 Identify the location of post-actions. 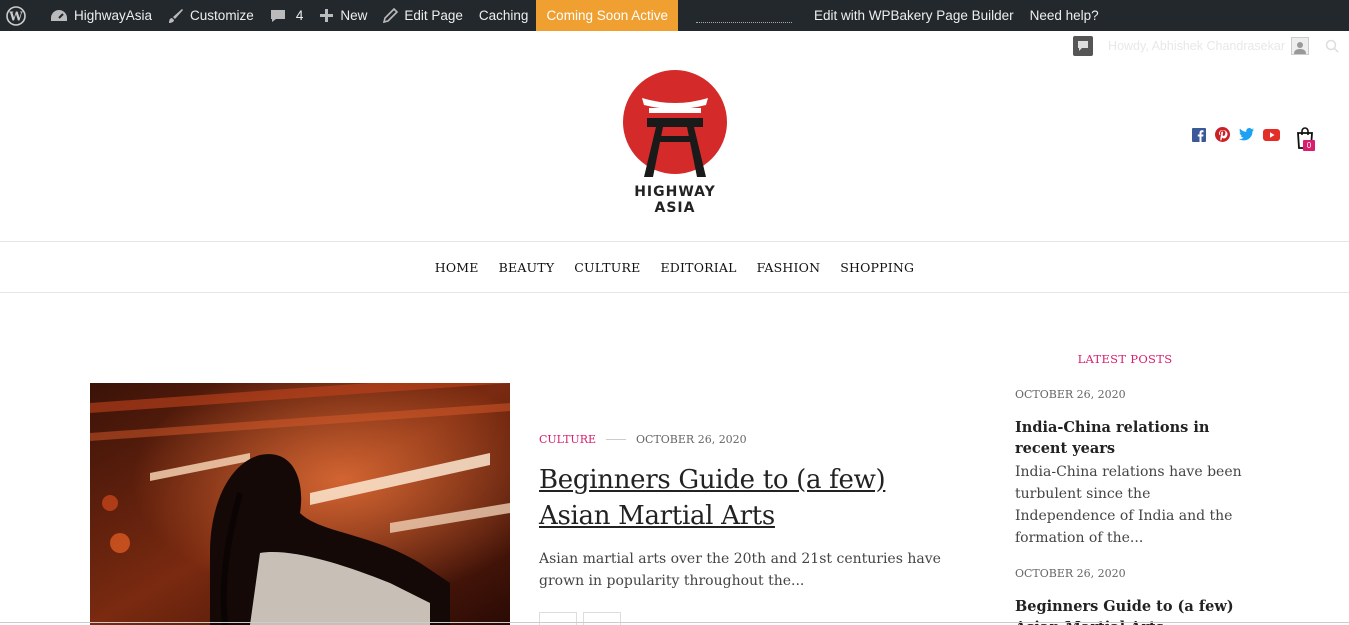
(583, 618).